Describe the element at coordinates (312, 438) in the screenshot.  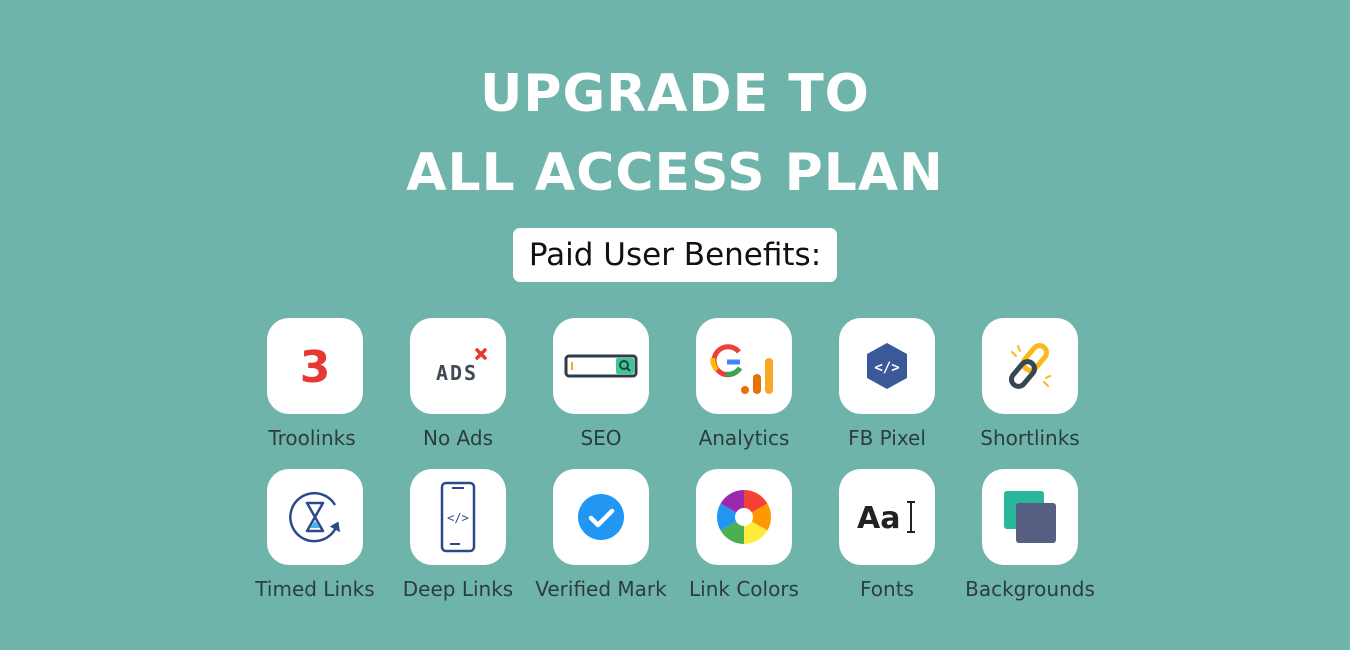
I see `benefit-label-troolinks: Troolinks` at that location.